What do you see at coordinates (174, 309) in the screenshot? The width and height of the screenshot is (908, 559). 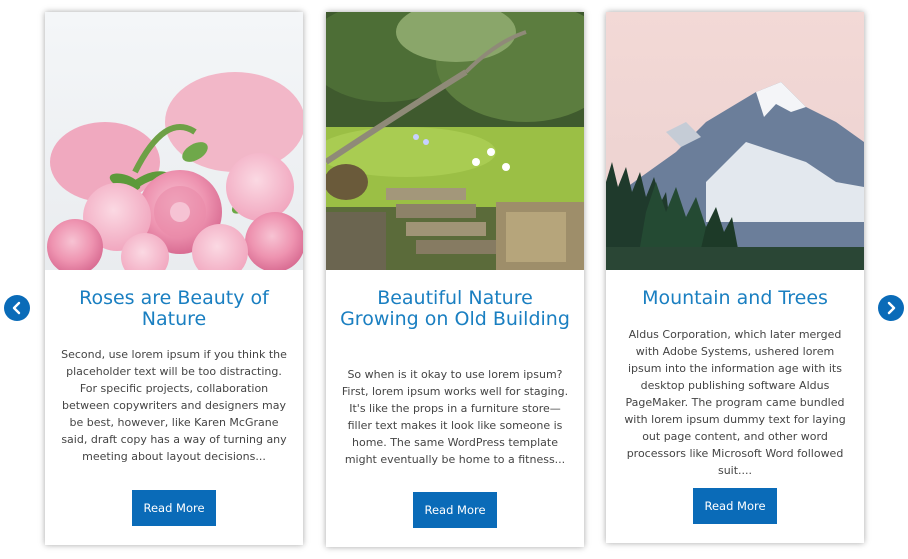 I see `post-title: Roses are Beauty of Nature` at bounding box center [174, 309].